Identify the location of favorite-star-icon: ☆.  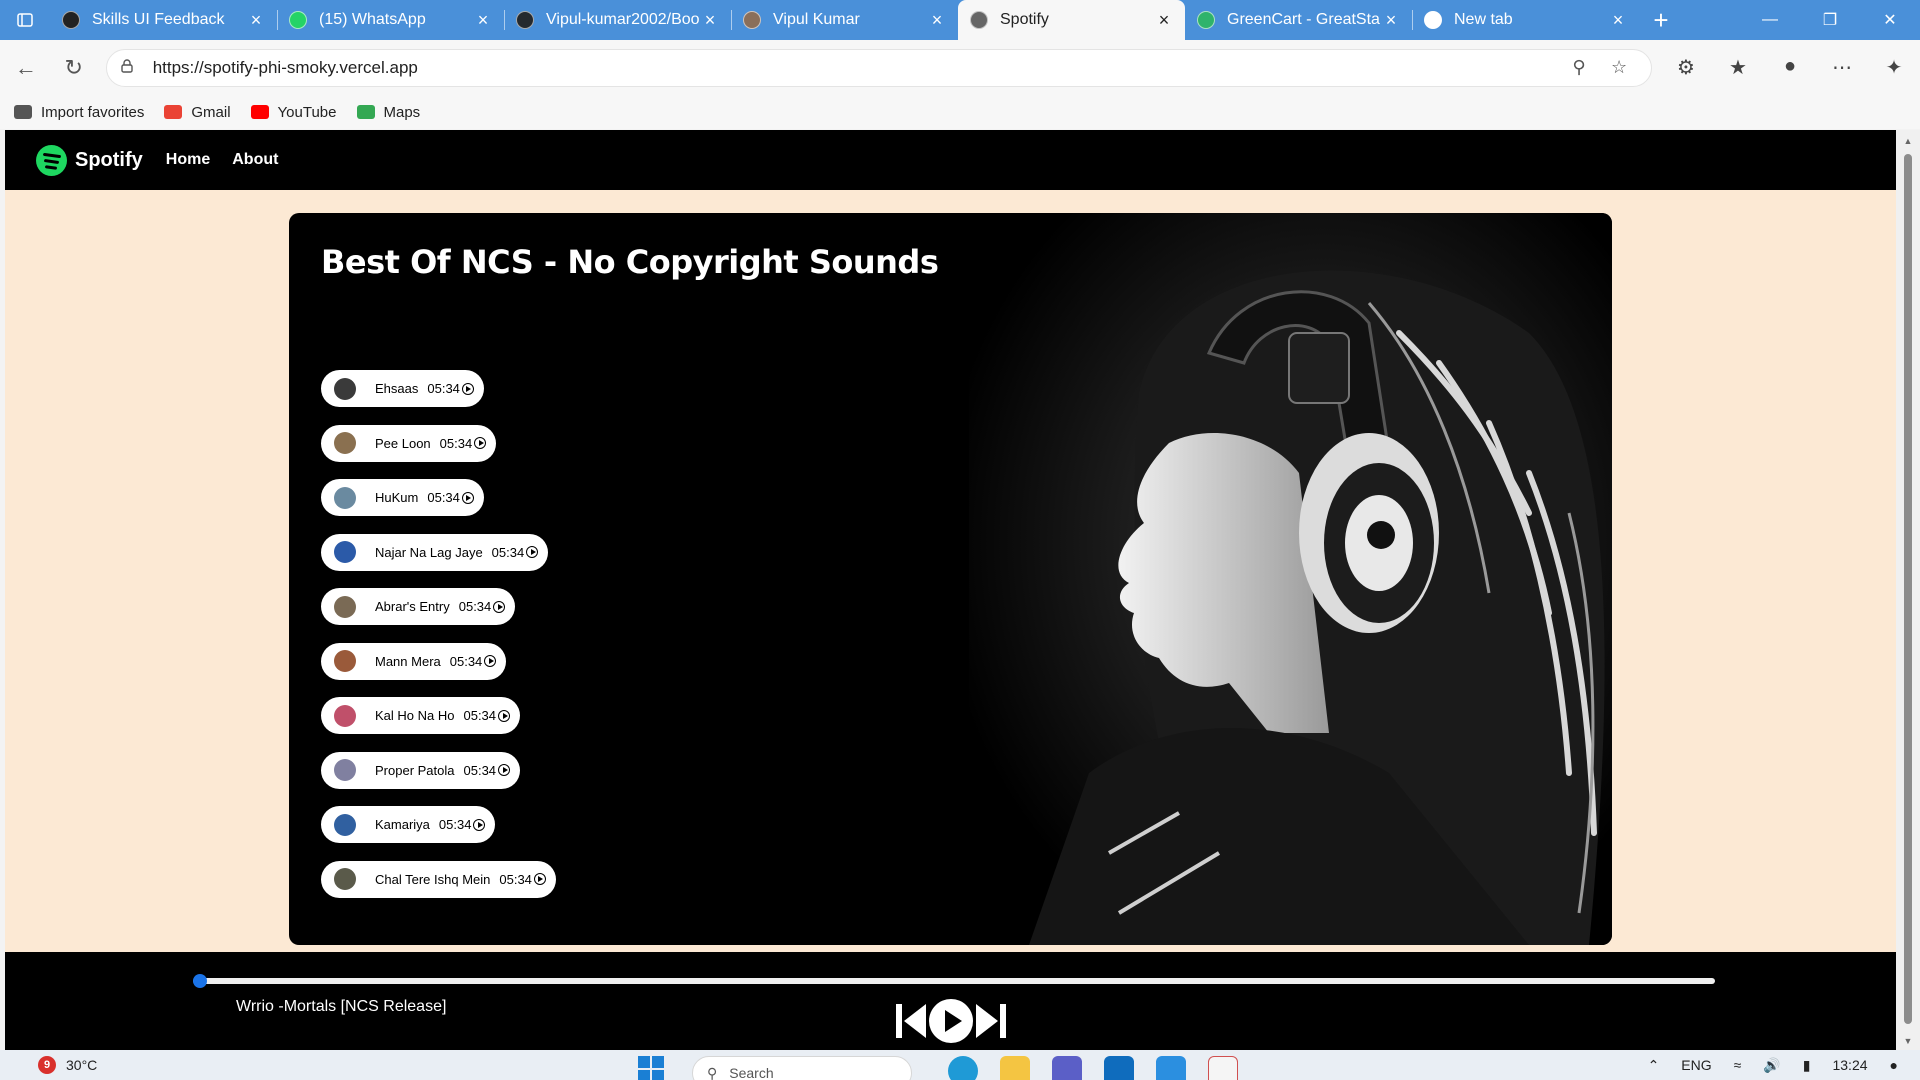
(1619, 67).